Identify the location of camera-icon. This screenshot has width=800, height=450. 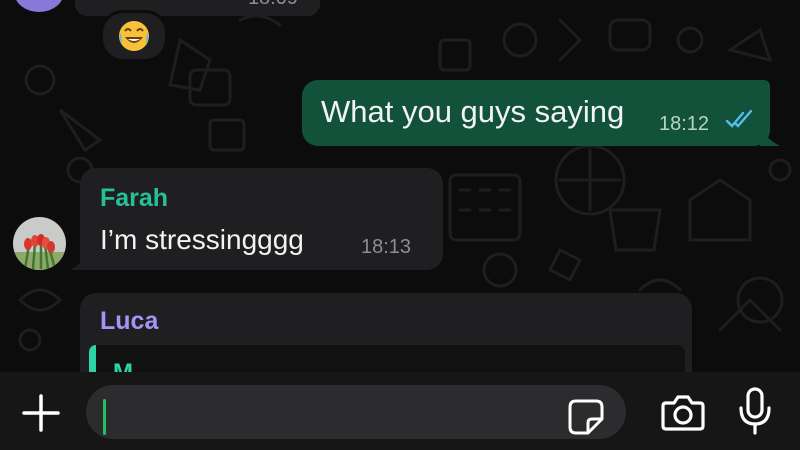
(683, 413).